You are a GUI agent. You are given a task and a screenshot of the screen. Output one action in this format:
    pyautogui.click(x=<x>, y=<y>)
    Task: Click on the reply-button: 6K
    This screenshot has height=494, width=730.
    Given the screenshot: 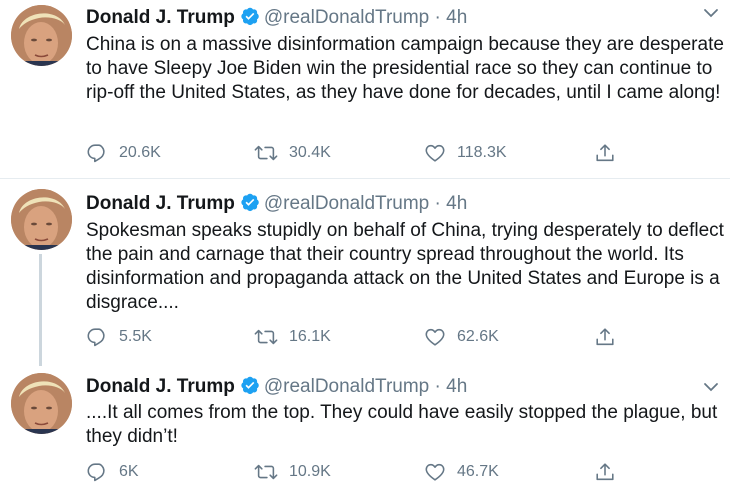 What is the action you would take?
    pyautogui.click(x=112, y=472)
    